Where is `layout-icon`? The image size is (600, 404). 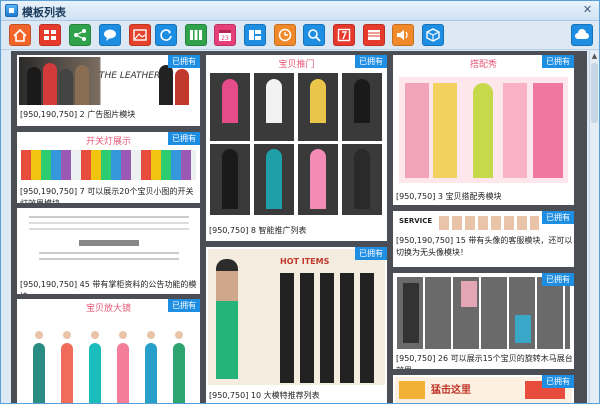
layout-icon is located at coordinates (255, 35).